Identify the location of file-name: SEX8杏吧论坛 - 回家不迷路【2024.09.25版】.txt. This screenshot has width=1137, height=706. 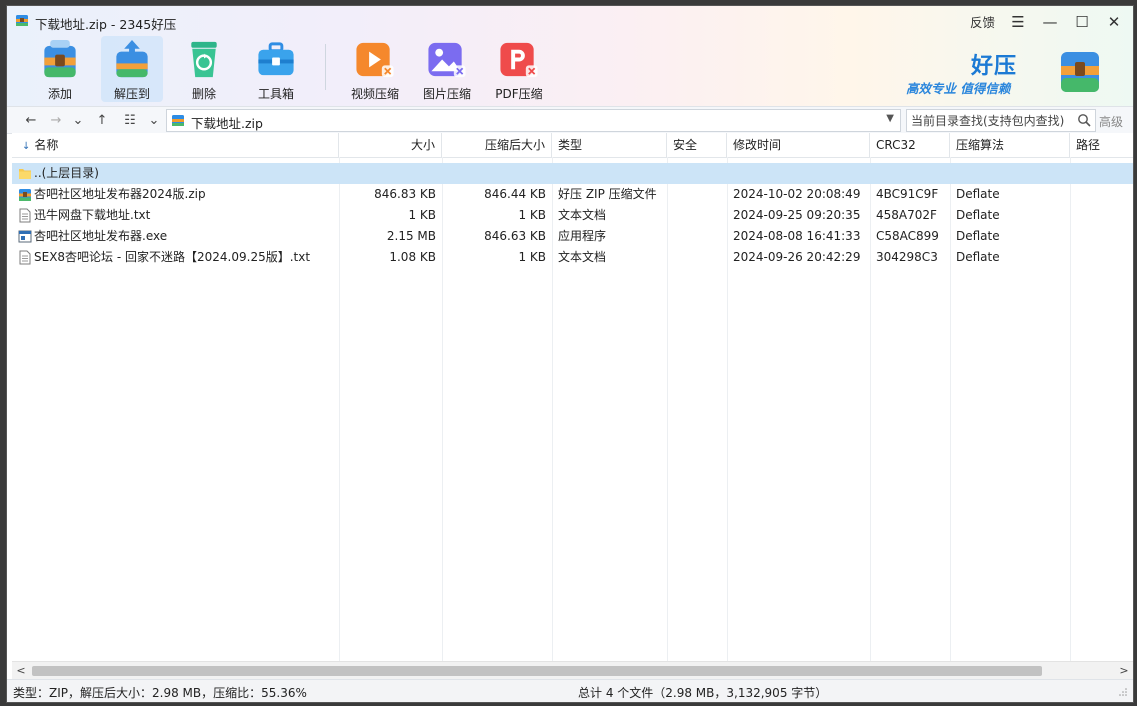
(172, 257).